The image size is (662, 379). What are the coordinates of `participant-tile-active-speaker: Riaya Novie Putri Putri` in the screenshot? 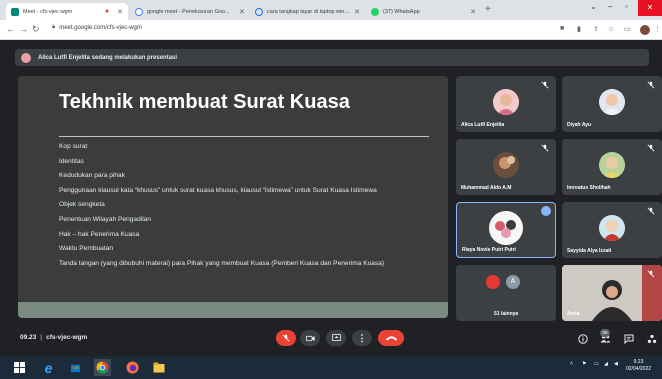 It's located at (506, 230).